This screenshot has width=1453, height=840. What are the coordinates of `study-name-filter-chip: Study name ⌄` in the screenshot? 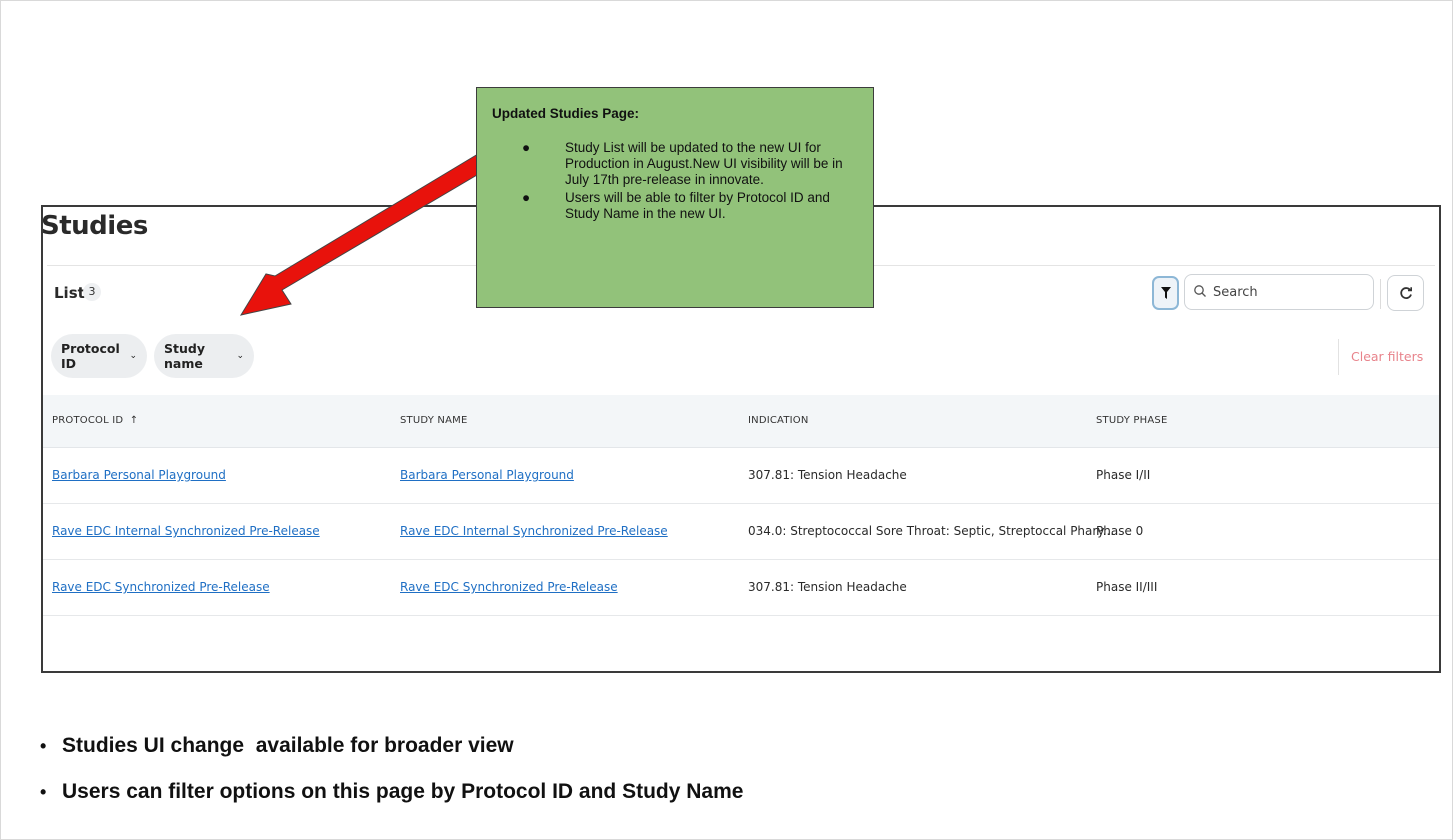 It's located at (204, 356).